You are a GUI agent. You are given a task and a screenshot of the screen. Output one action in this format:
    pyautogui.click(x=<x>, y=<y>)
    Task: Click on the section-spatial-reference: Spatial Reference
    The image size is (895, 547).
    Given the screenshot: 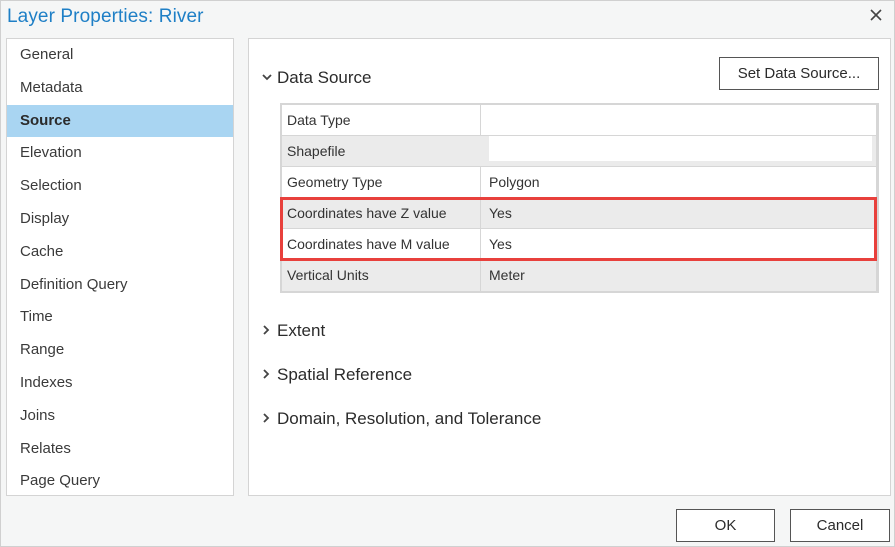 What is the action you would take?
    pyautogui.click(x=336, y=375)
    